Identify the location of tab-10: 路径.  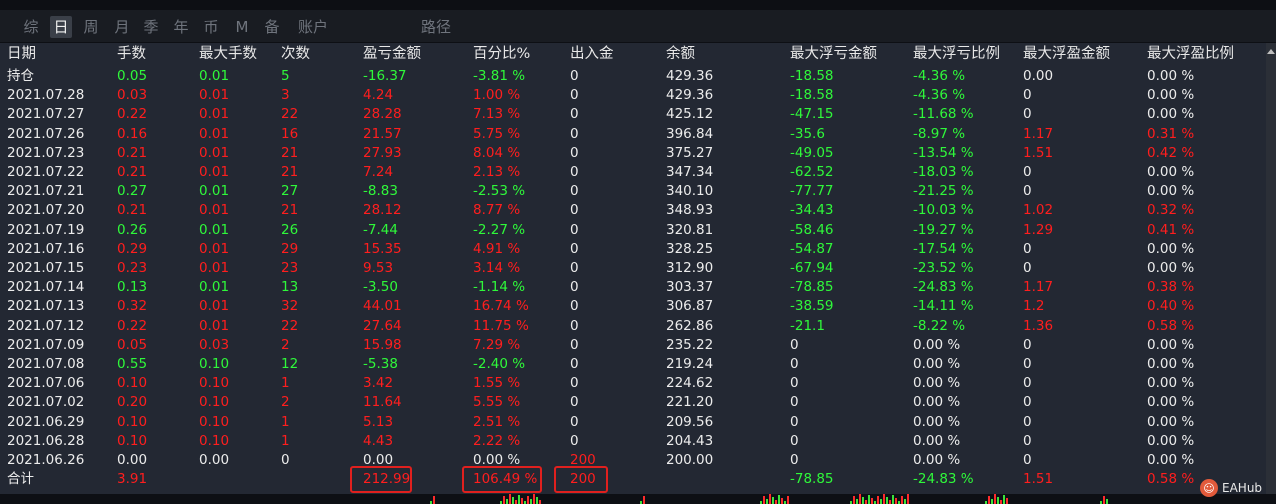
(436, 27).